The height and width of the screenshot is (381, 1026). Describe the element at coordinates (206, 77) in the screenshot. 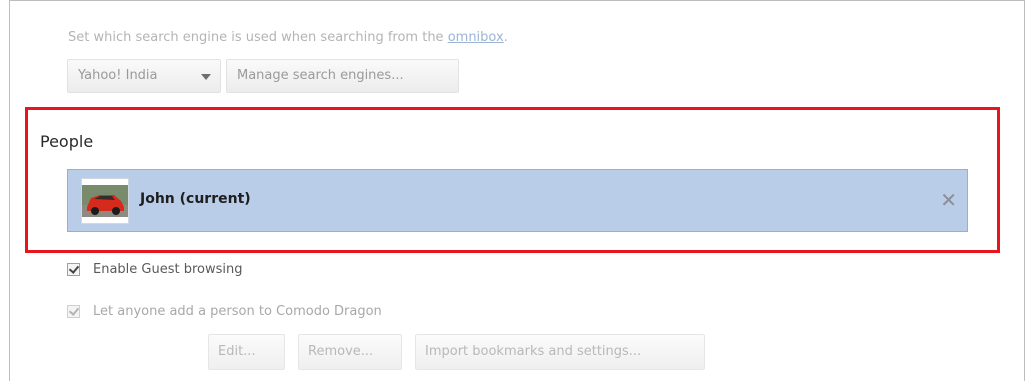

I see `chevron-down-icon` at that location.